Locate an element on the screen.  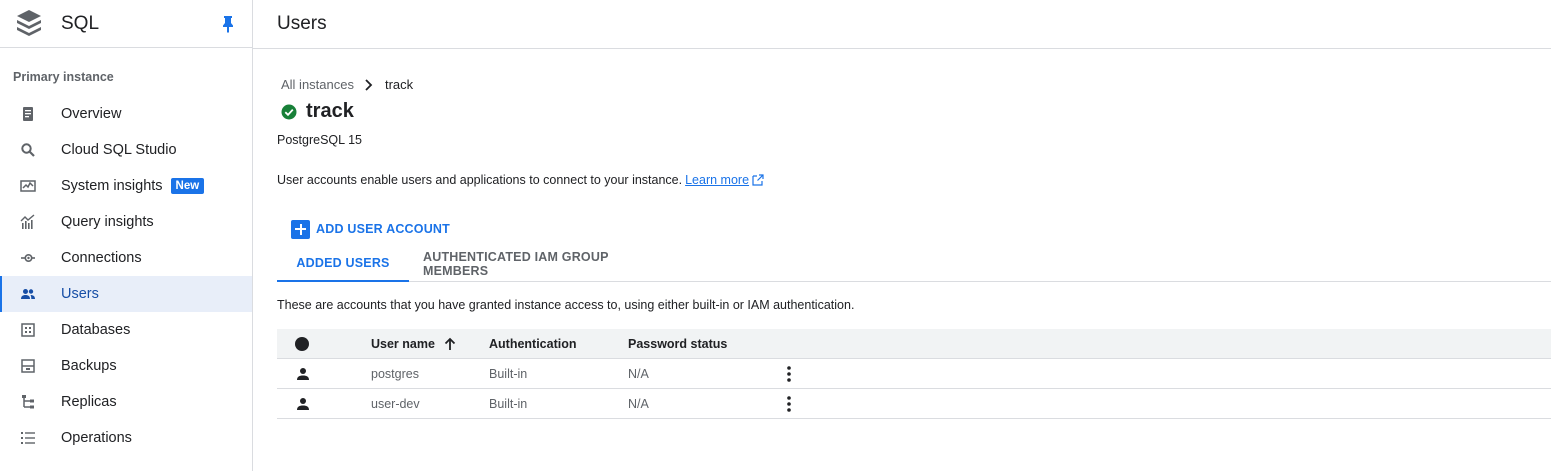
arrow-up-icon is located at coordinates (450, 343).